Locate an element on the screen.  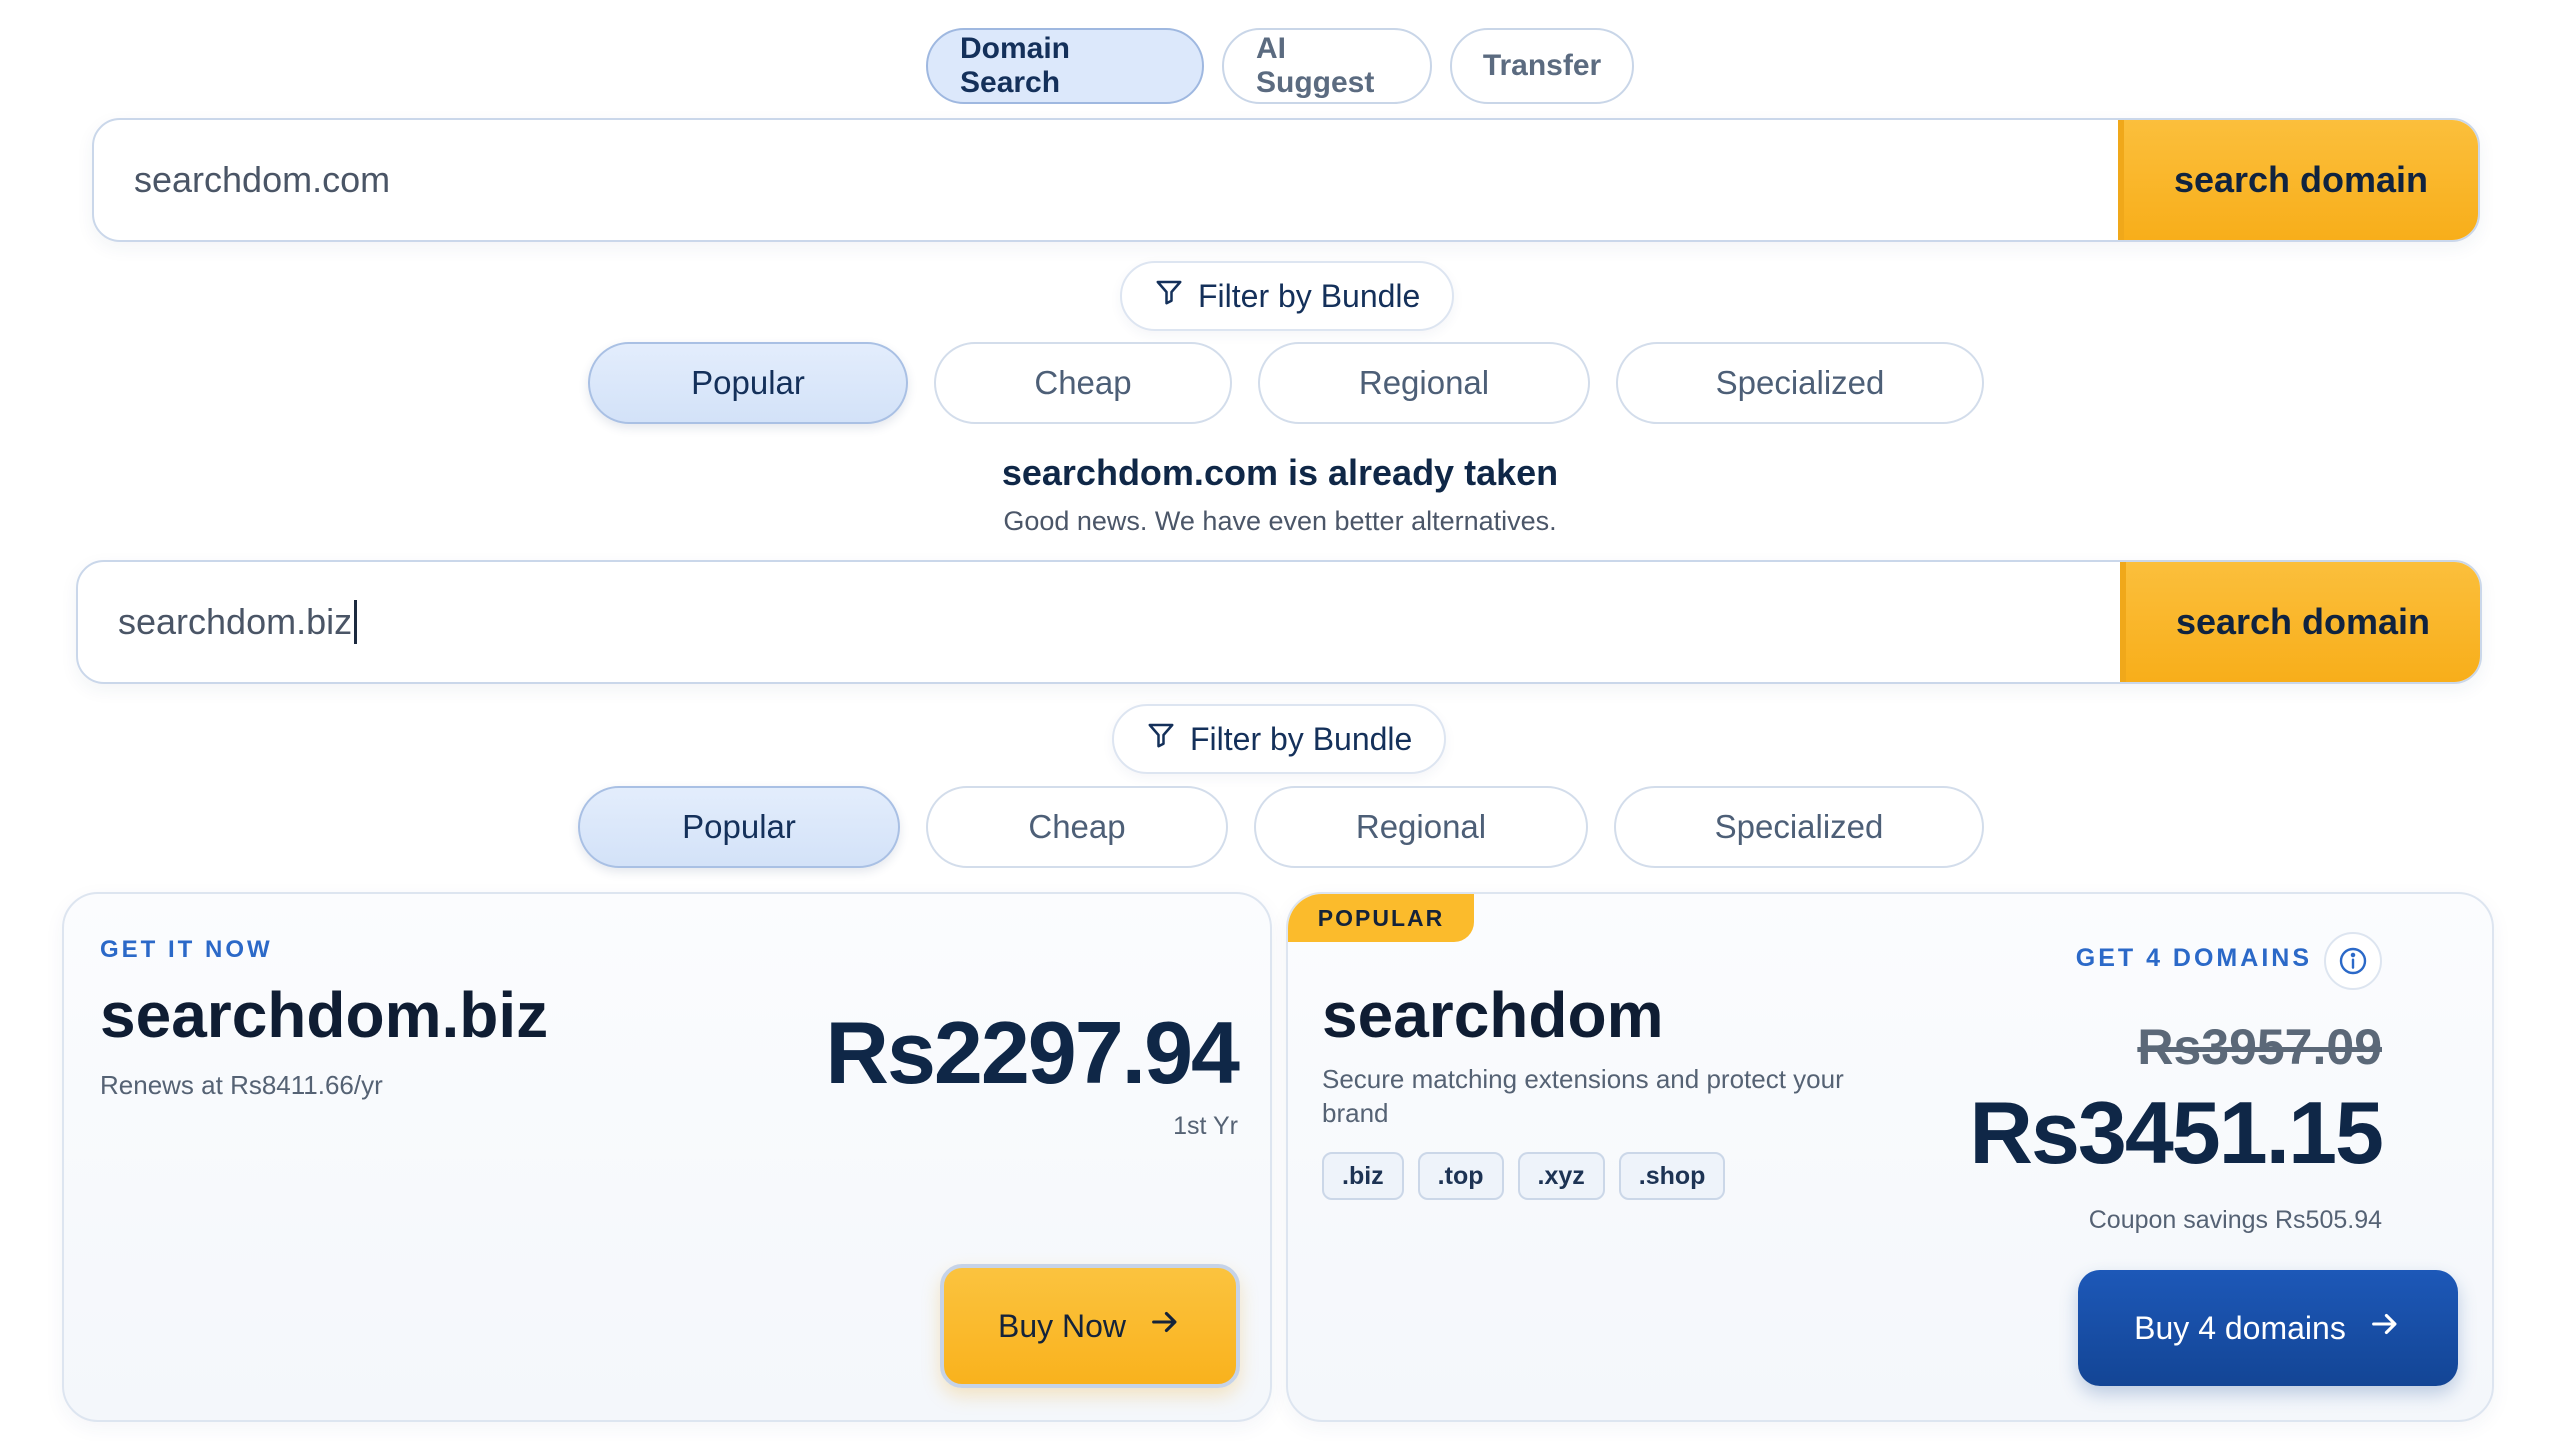
tab-transfer: Transfer is located at coordinates (1542, 66).